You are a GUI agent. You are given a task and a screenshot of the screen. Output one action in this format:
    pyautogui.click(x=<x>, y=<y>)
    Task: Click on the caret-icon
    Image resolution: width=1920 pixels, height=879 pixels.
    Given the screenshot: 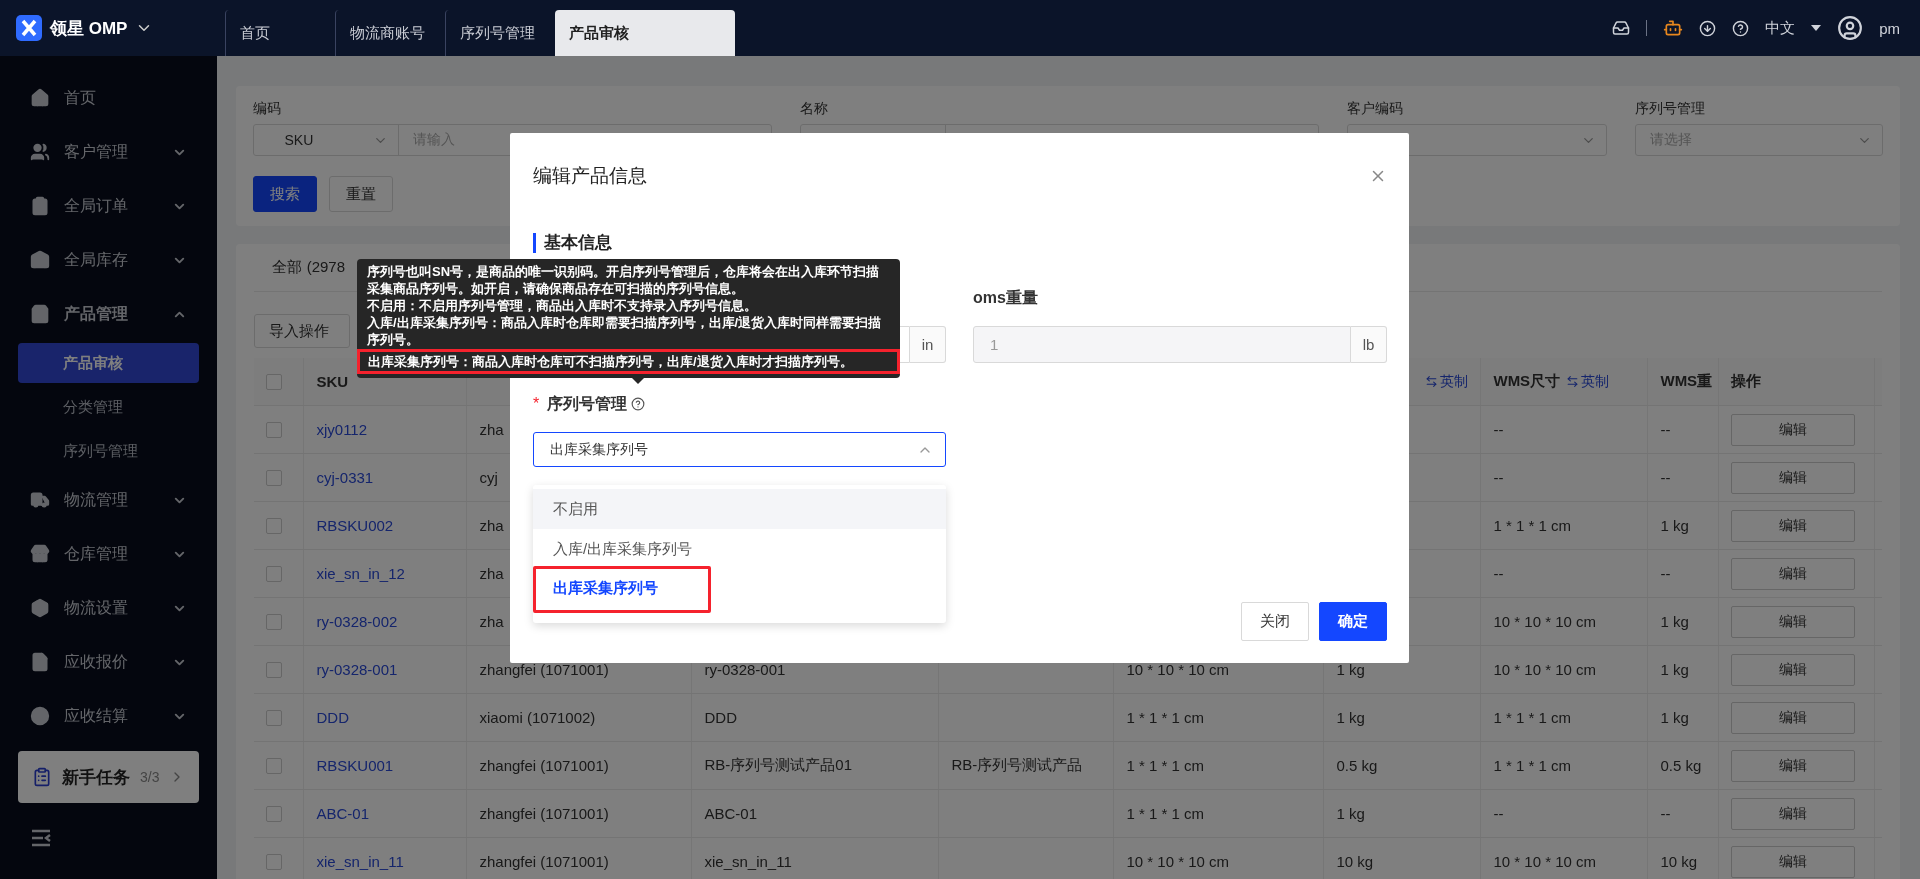 What is the action you would take?
    pyautogui.click(x=1816, y=28)
    